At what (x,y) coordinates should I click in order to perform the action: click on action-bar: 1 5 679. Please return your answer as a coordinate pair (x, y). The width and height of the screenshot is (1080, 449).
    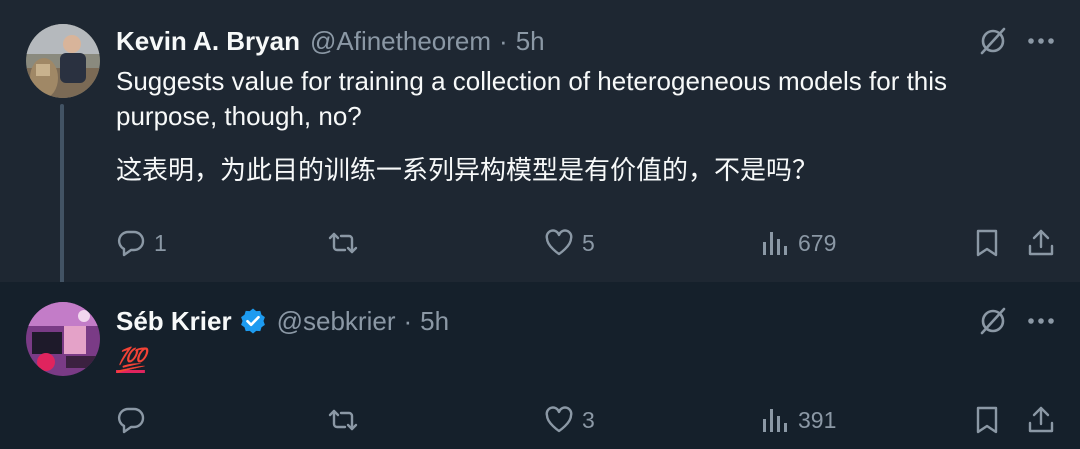
    Looking at the image, I should click on (588, 243).